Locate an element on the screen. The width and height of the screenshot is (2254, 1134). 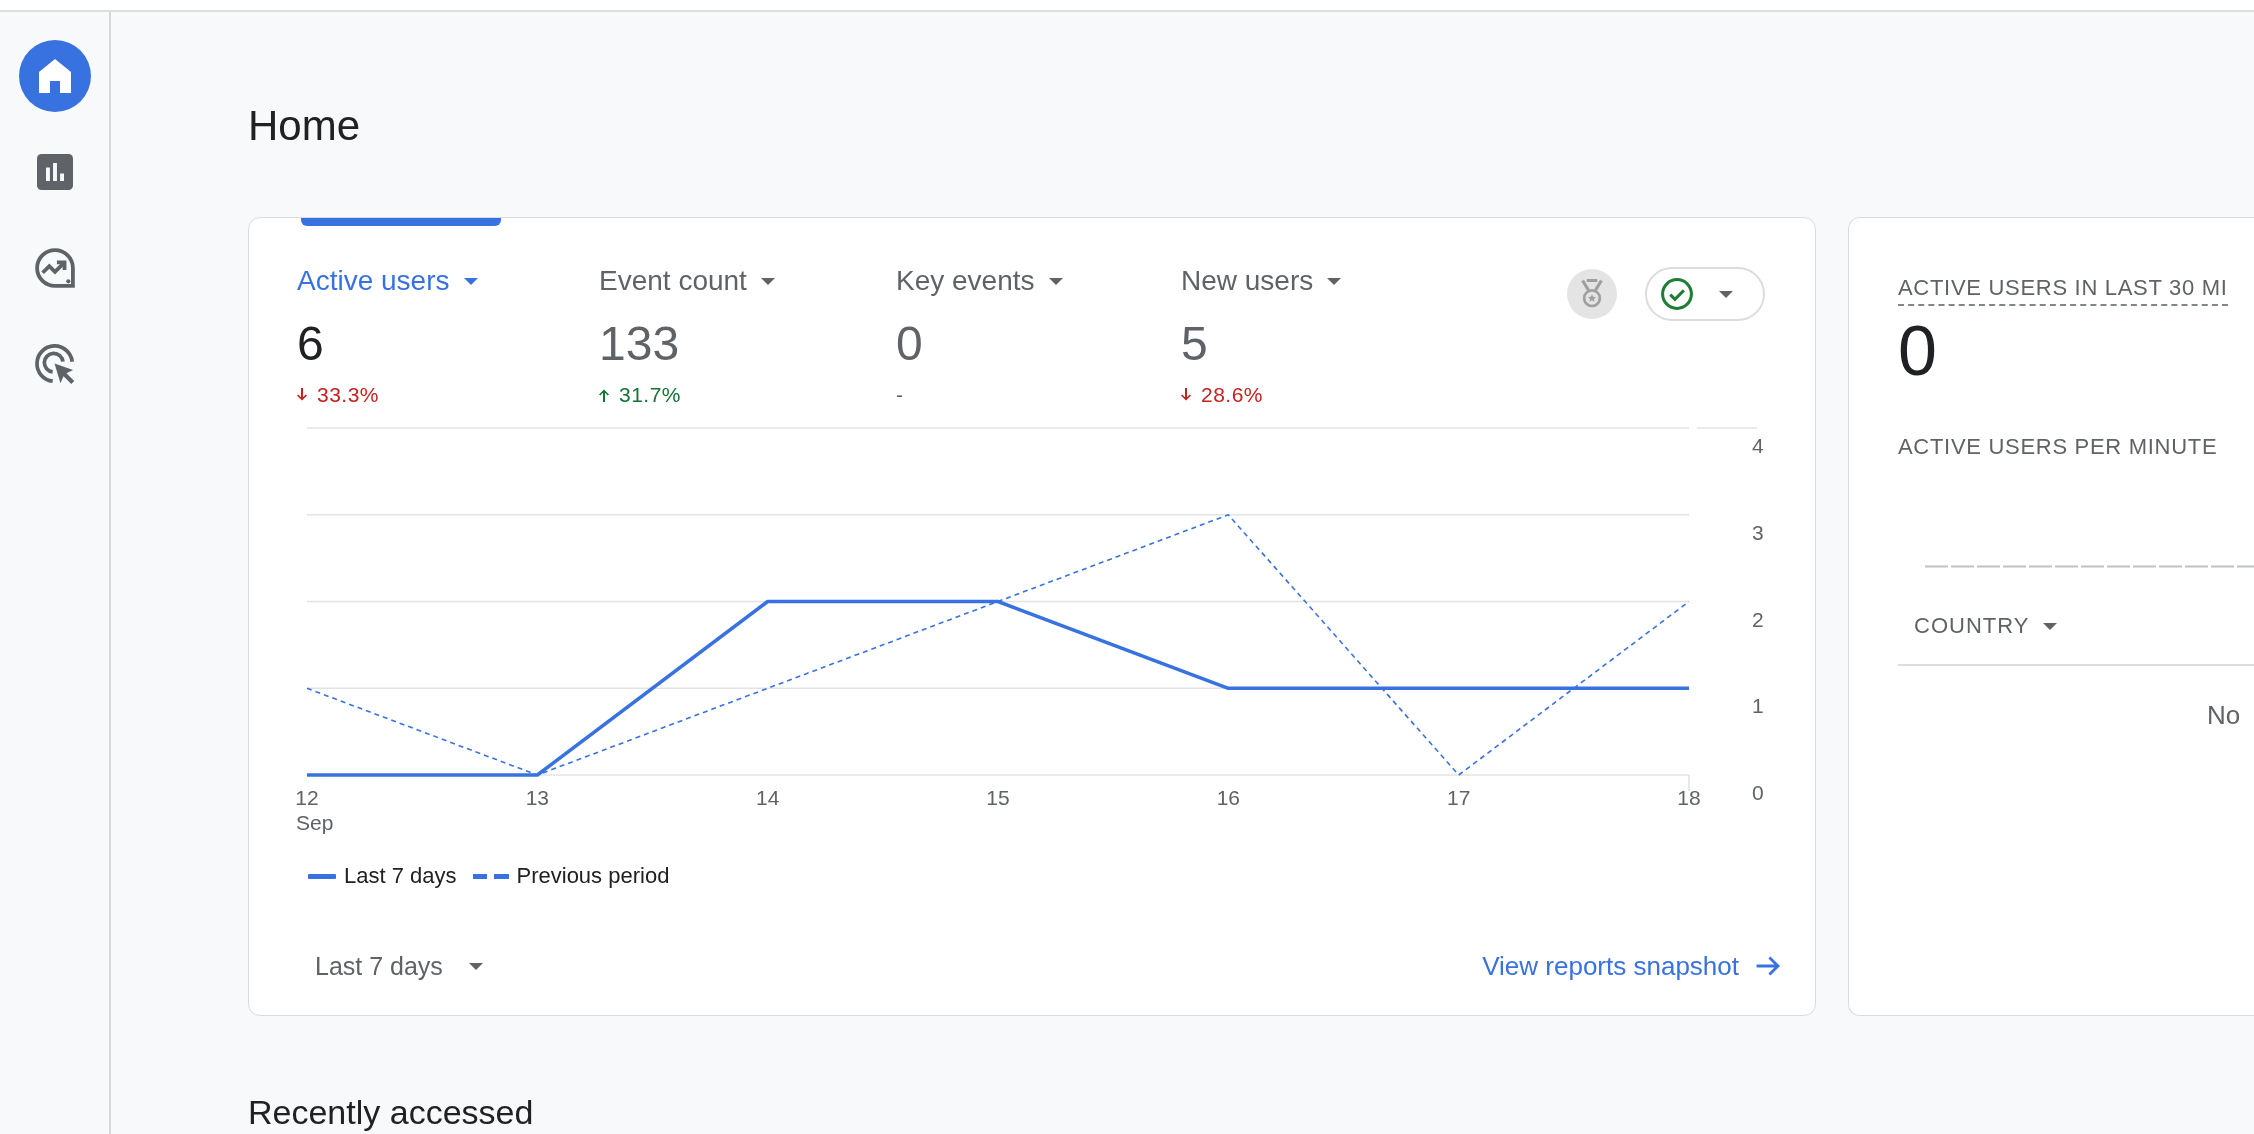
x-axis-label: 14 is located at coordinates (768, 797).